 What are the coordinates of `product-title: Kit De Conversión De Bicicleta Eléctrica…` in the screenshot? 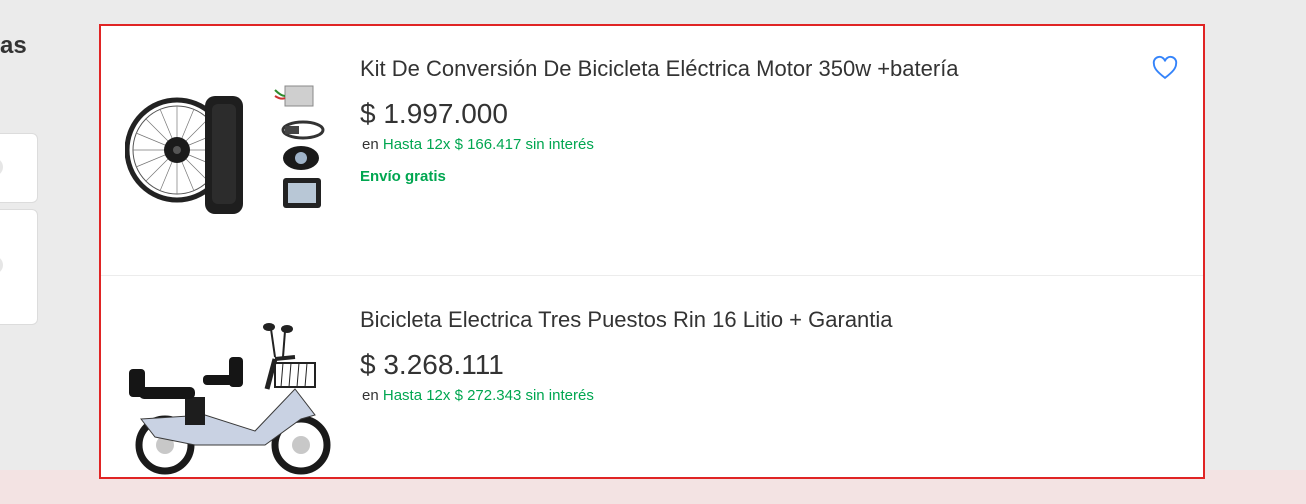 It's located at (659, 69).